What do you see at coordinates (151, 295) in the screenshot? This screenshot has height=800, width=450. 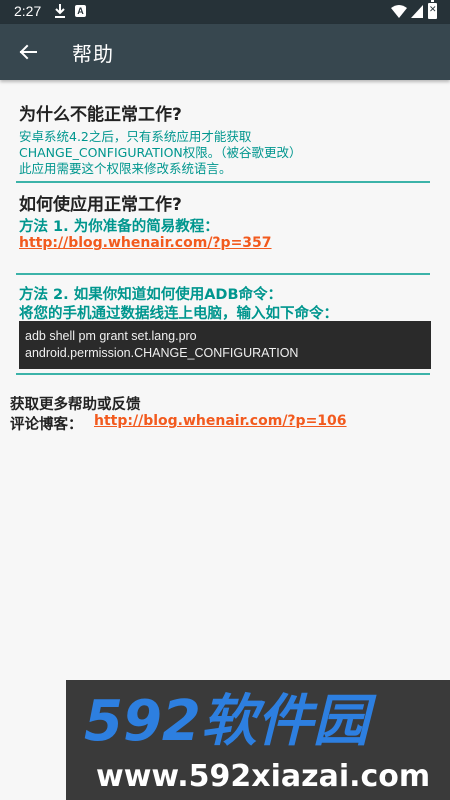 I see `method-2-label: 方法 2. 如果你知道如何使用ADB命令：` at bounding box center [151, 295].